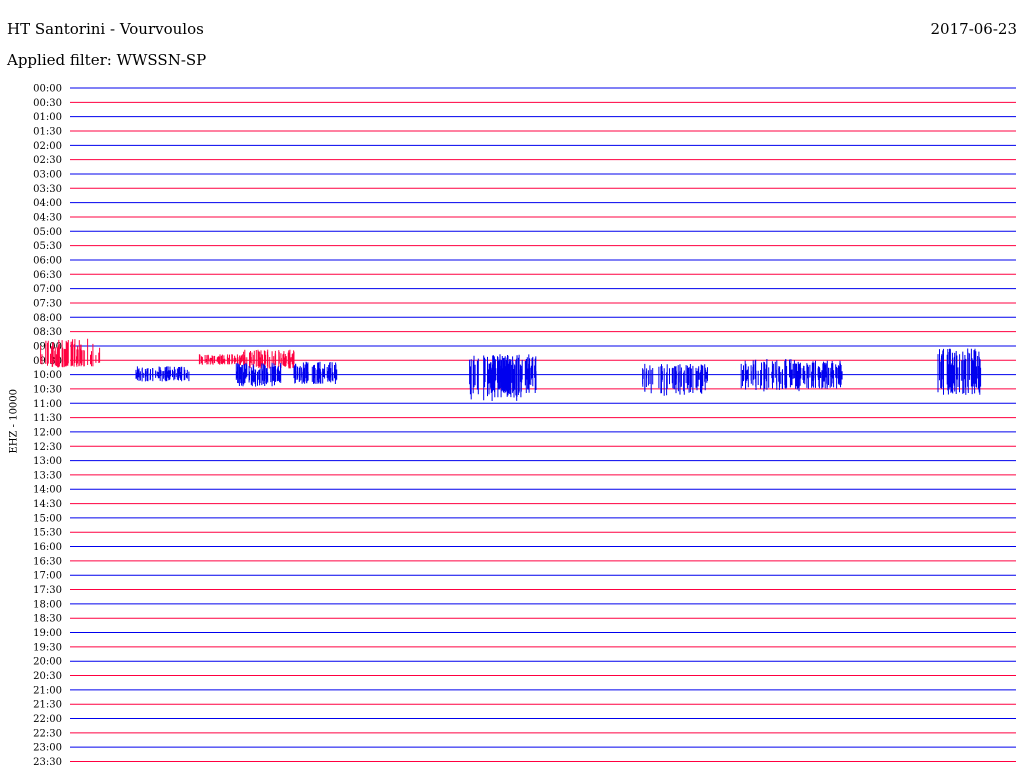 The height and width of the screenshot is (780, 1024). I want to click on time-tick-label: 15:00, so click(47, 518).